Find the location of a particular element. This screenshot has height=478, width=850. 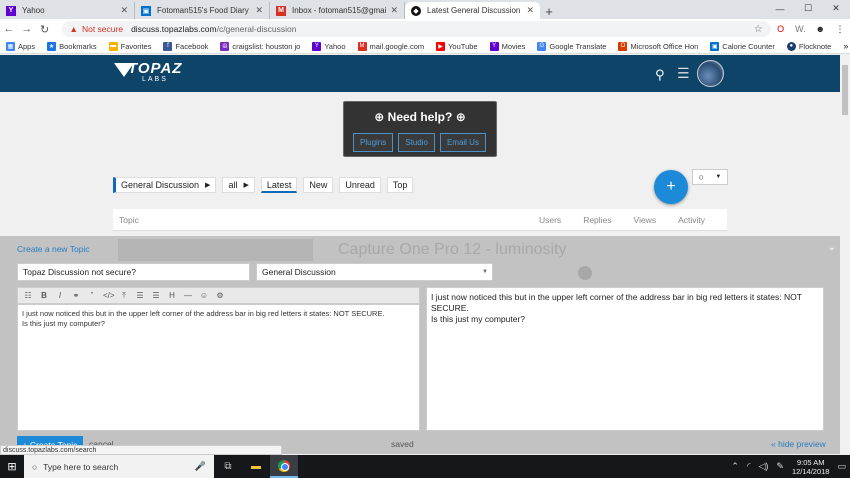

chevron-up-icon: ⌃ is located at coordinates (735, 466).